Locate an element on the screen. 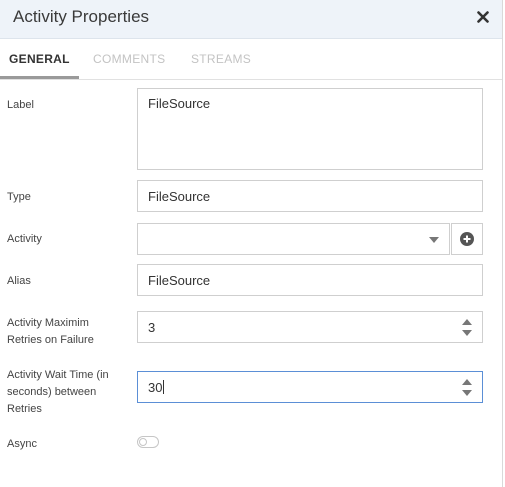 The height and width of the screenshot is (487, 505). tab-general: GENERAL is located at coordinates (39, 59).